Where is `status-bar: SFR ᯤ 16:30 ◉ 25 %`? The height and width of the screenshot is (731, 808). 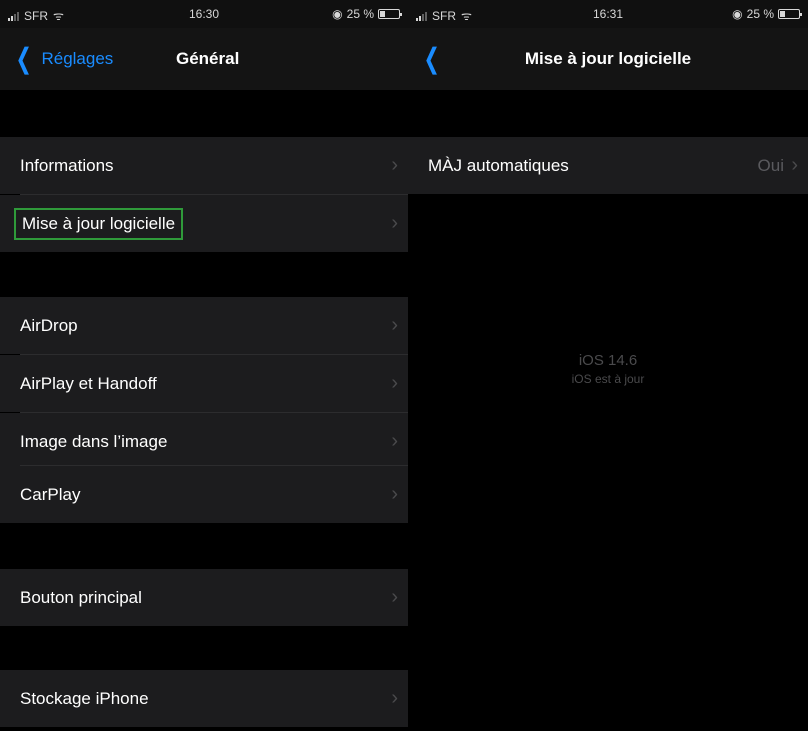
status-bar: SFR ᯤ 16:30 ◉ 25 % is located at coordinates (204, 14).